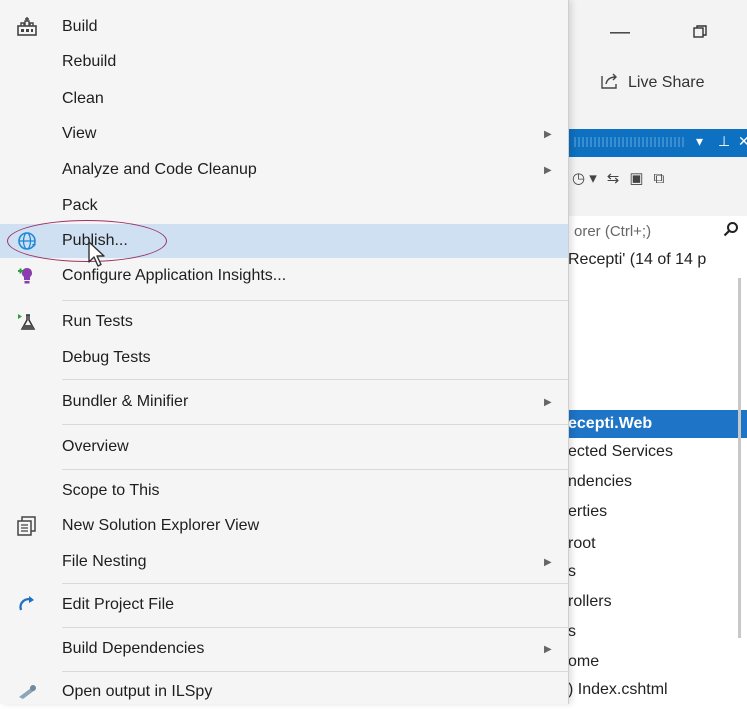 The width and height of the screenshot is (747, 709). I want to click on search-icon, so click(731, 231).